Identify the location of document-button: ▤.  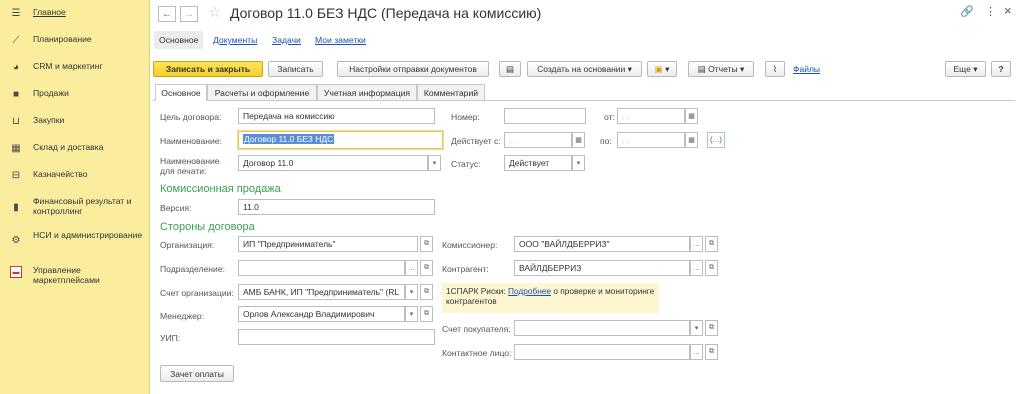
(510, 69).